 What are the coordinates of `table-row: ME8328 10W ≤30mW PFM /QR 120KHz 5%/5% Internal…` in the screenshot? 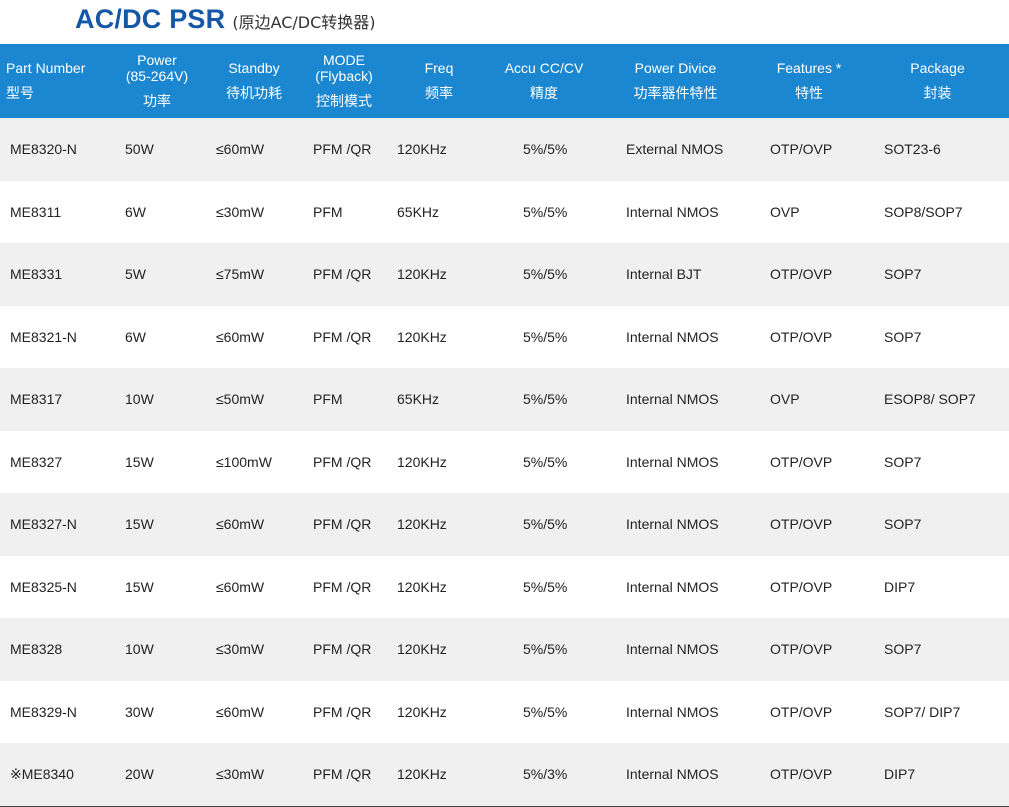 It's located at (504, 649).